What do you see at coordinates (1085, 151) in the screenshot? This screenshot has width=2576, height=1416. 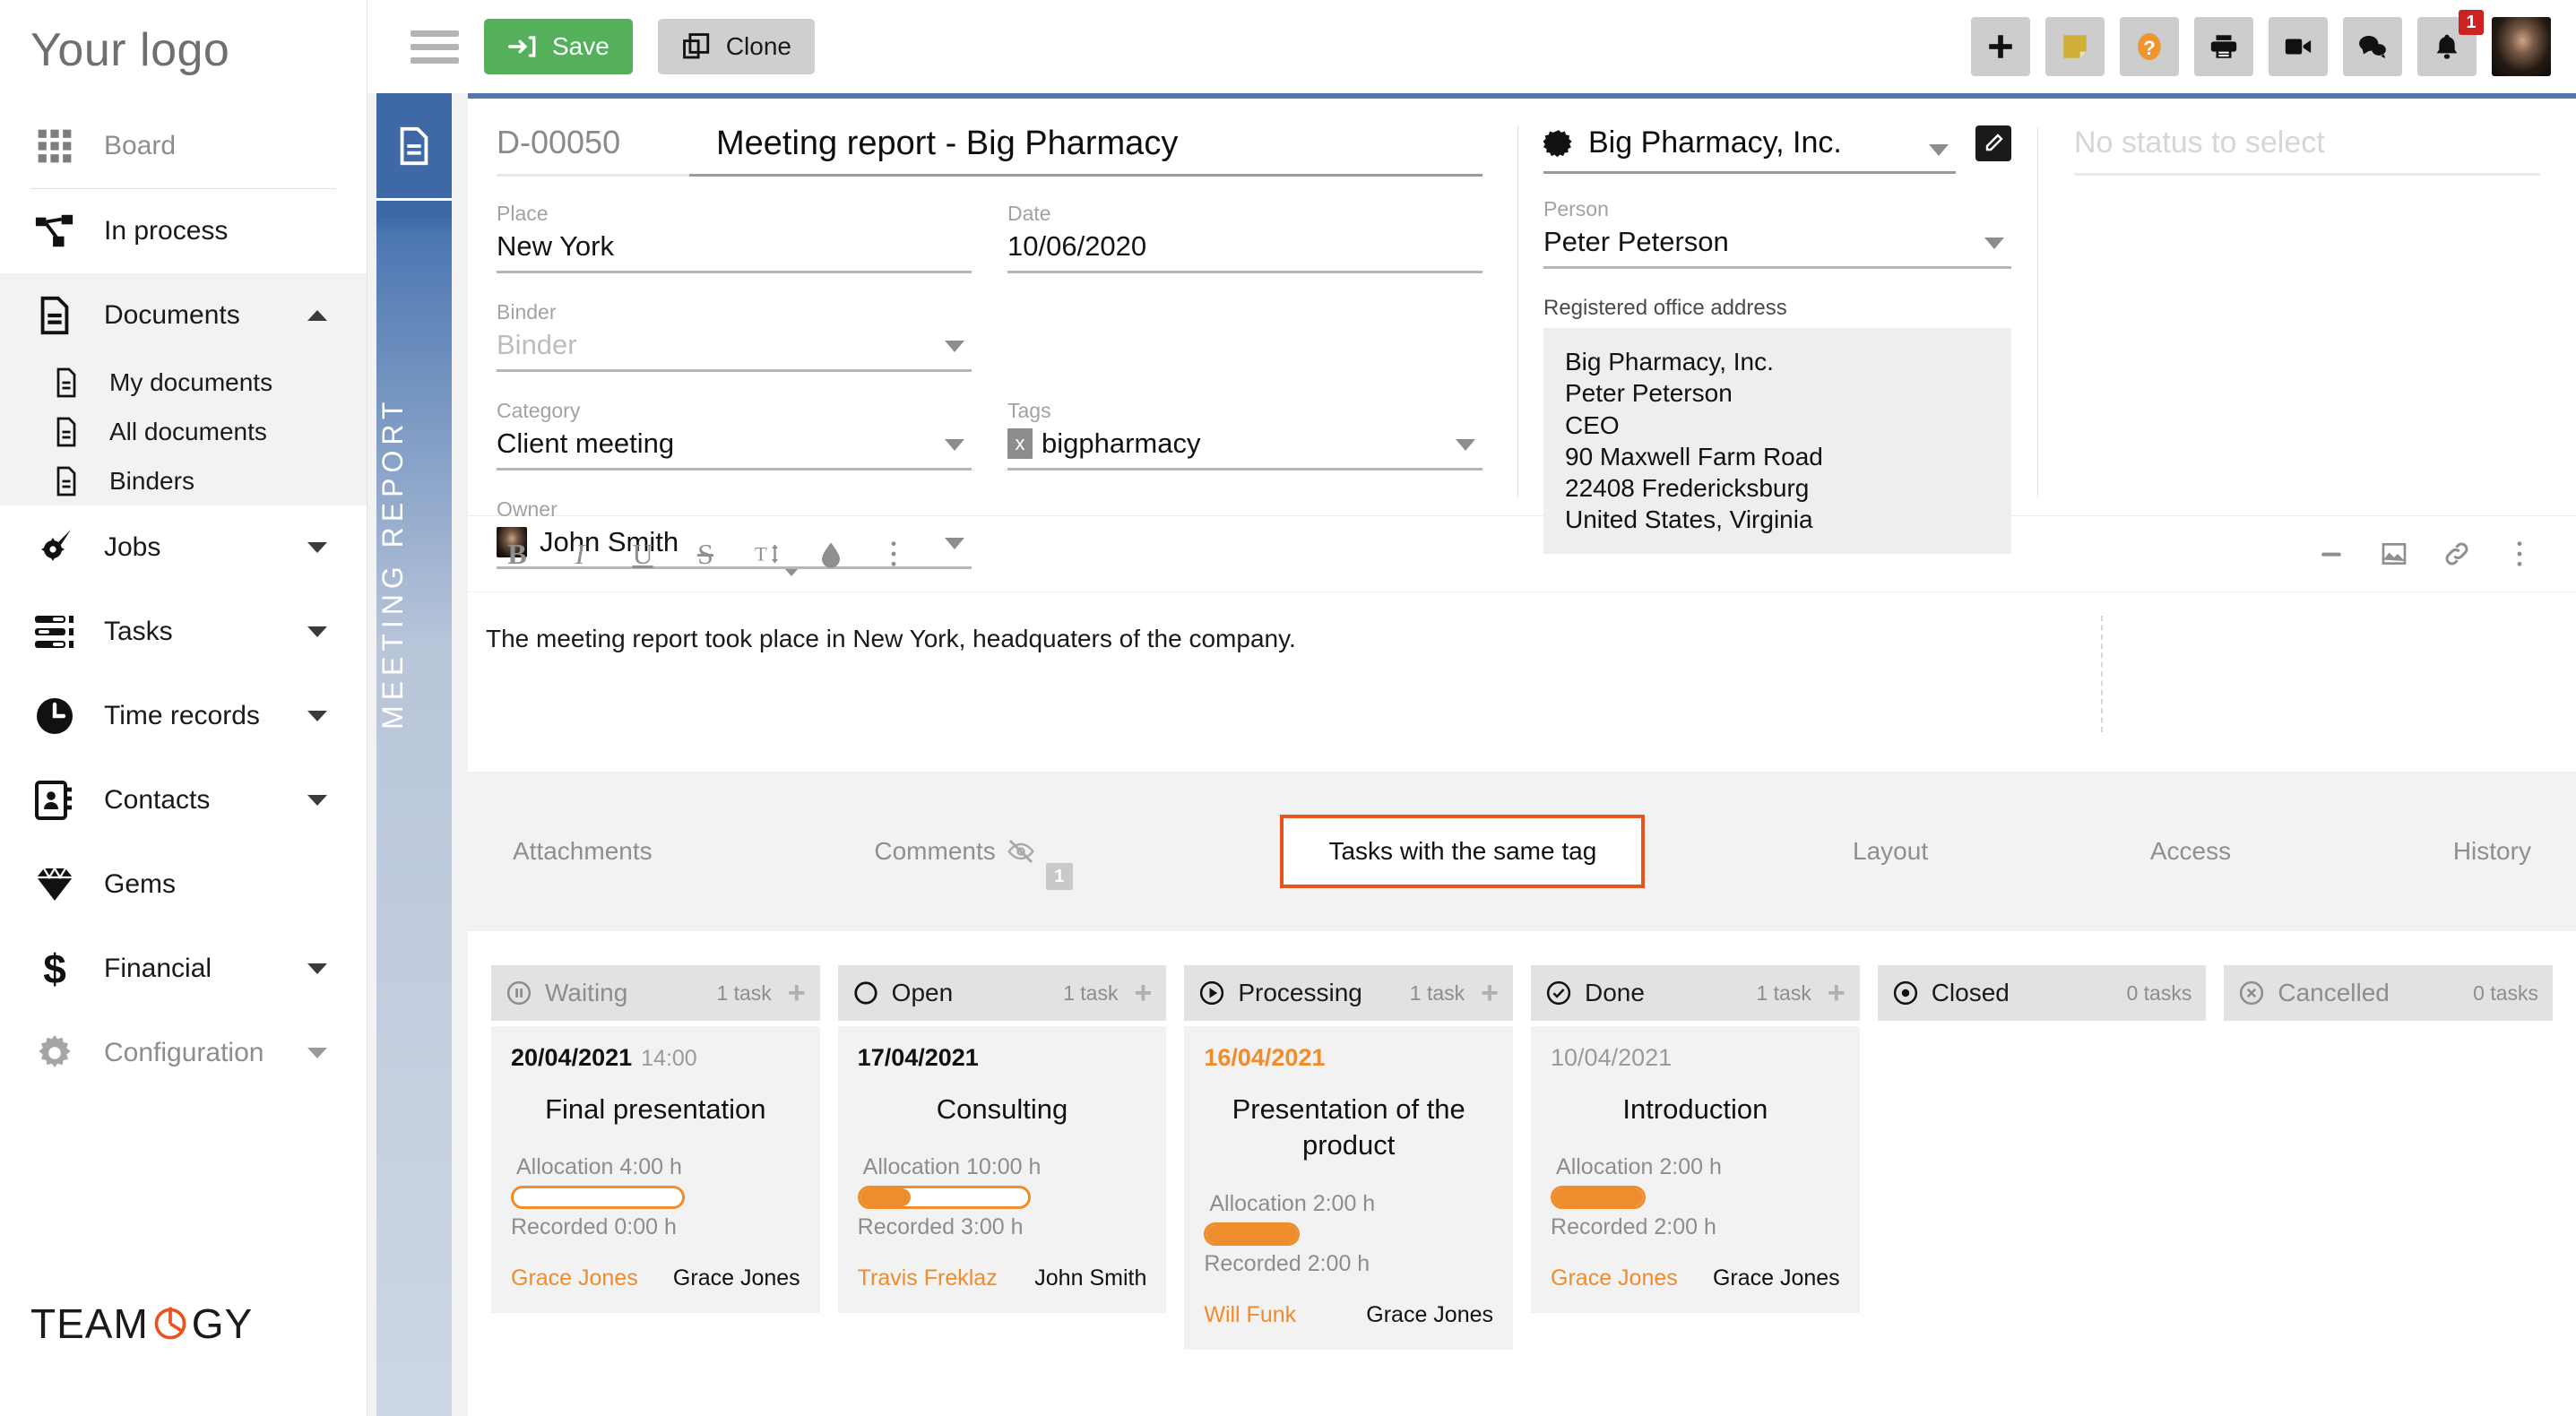 I see `document-title-input: Meeting report - Big Pharmacy` at bounding box center [1085, 151].